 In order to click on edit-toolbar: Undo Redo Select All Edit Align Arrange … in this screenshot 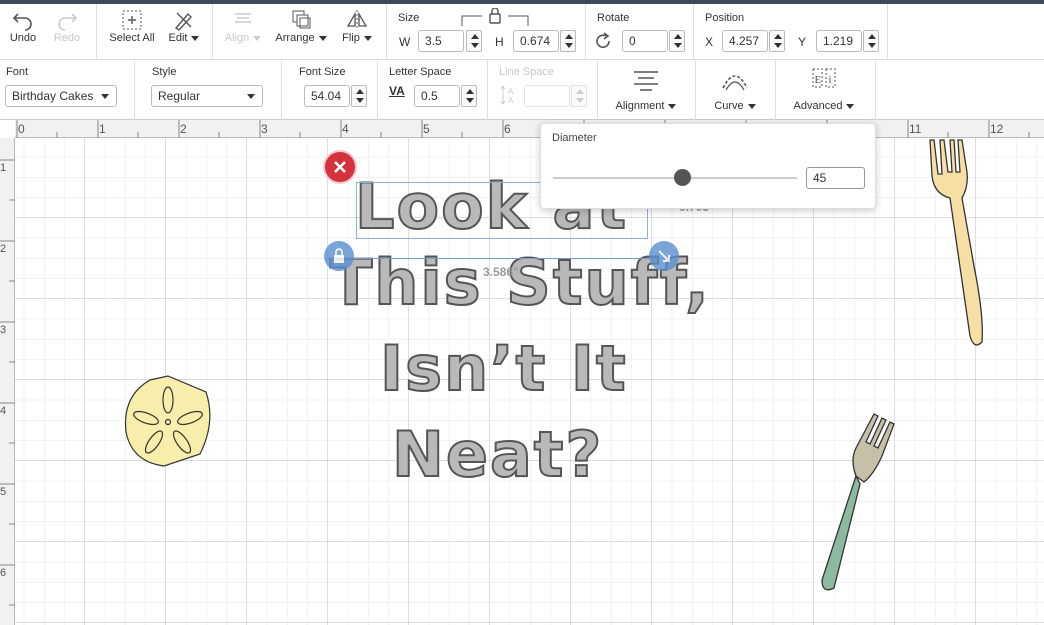, I will do `click(522, 32)`.